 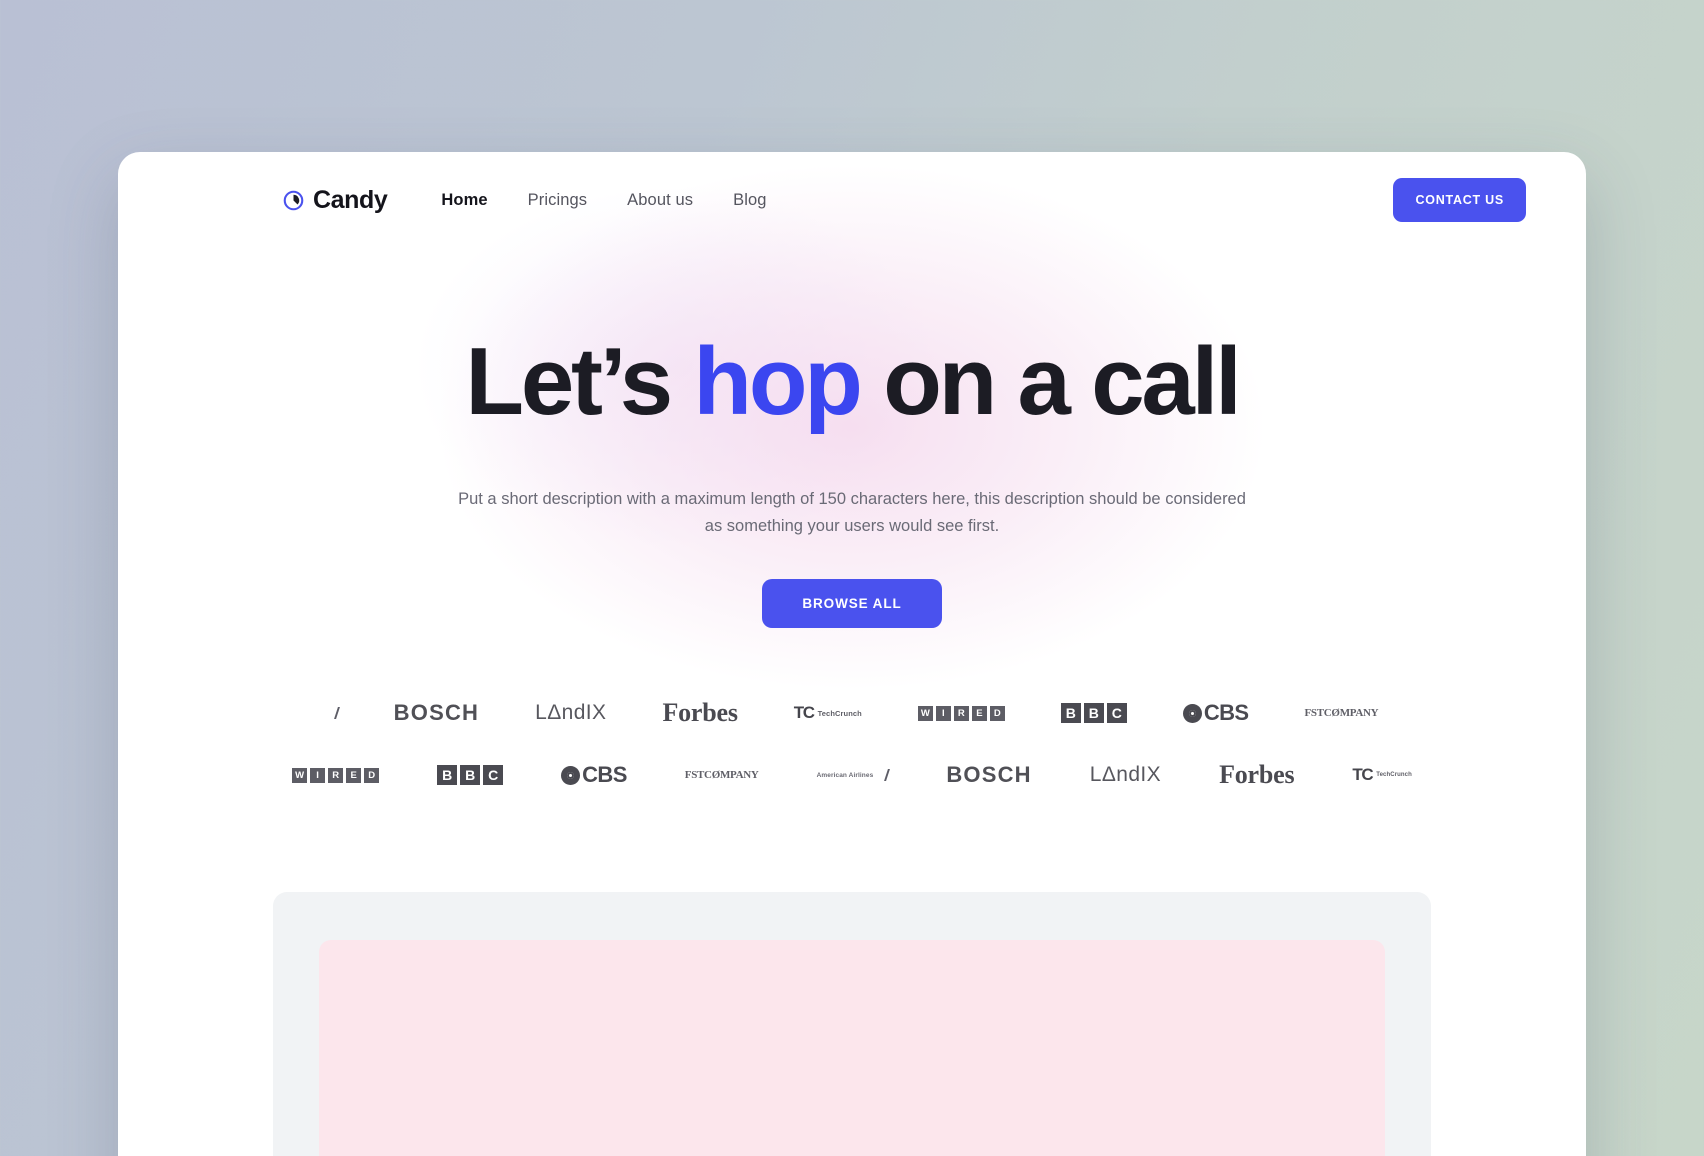 I want to click on nav-link-home: Home, so click(x=464, y=200).